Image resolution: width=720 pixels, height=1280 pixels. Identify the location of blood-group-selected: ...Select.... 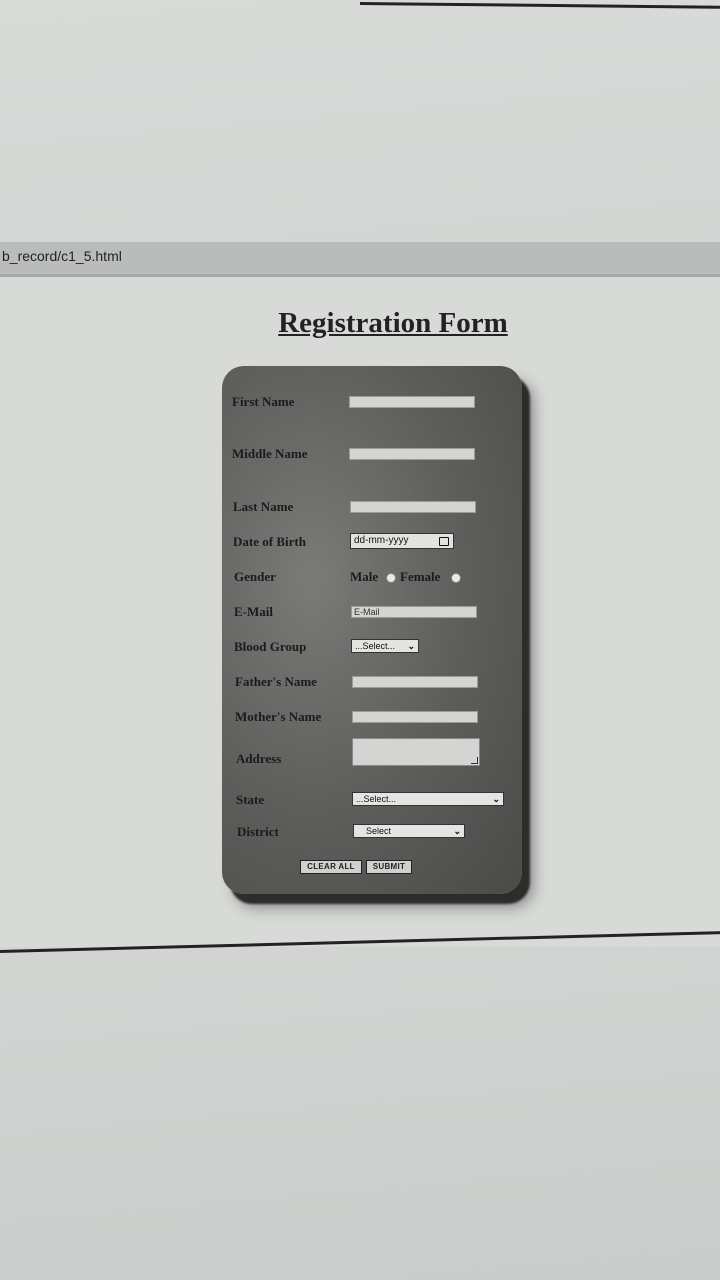
(375, 646).